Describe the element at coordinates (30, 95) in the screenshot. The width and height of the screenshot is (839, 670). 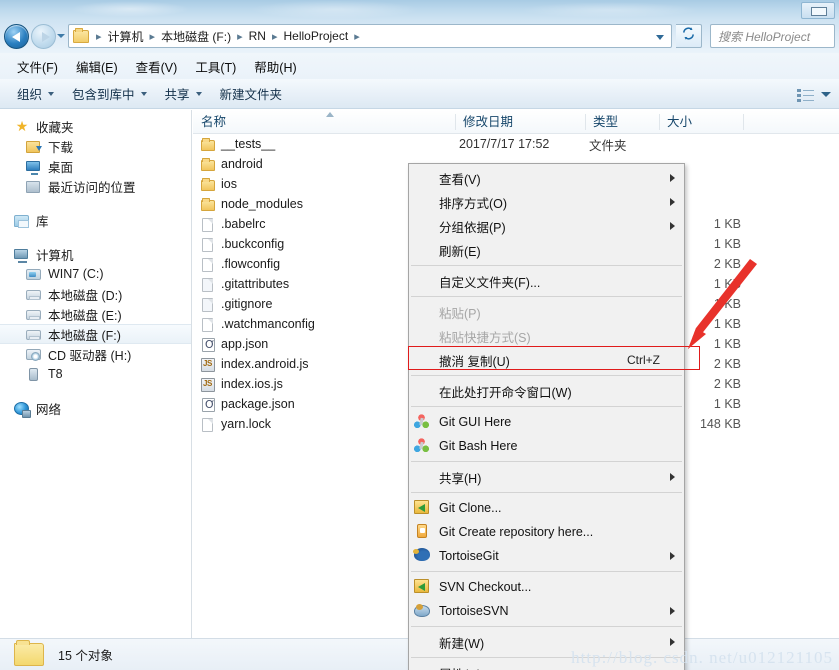
I see `toolbar-organize-label: 组织` at that location.